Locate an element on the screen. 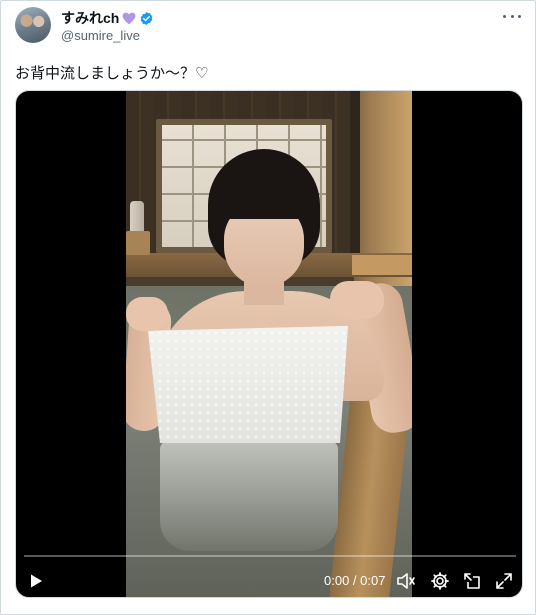 Image resolution: width=536 pixels, height=615 pixels. time-display: 0:00 / 0:07 is located at coordinates (355, 580).